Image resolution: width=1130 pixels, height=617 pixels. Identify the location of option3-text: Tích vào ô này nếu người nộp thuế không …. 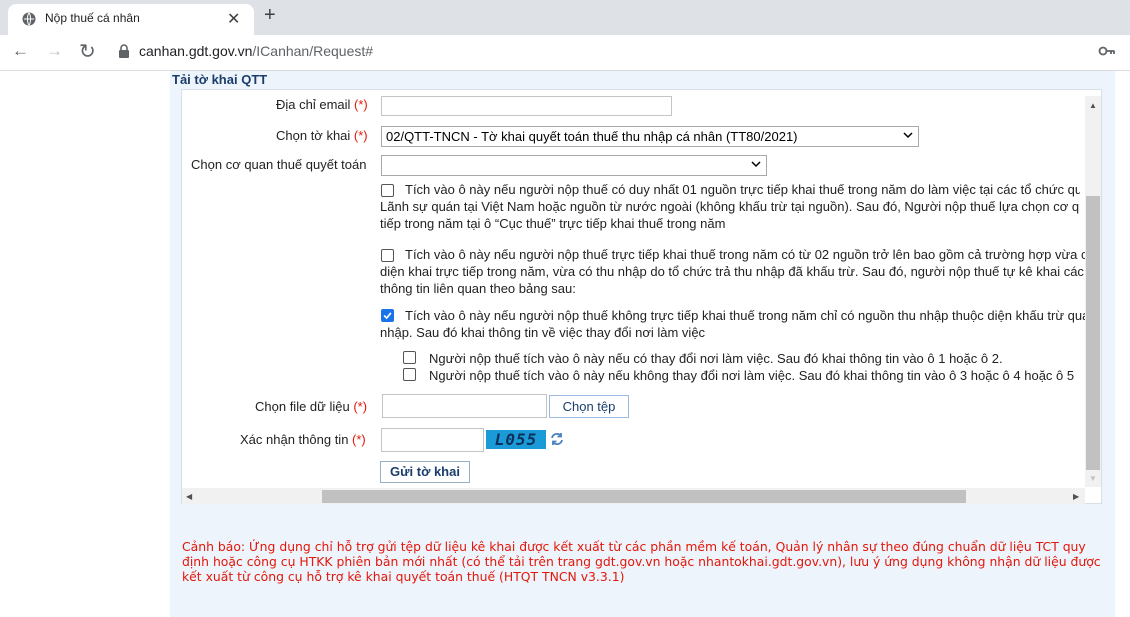
(734, 325).